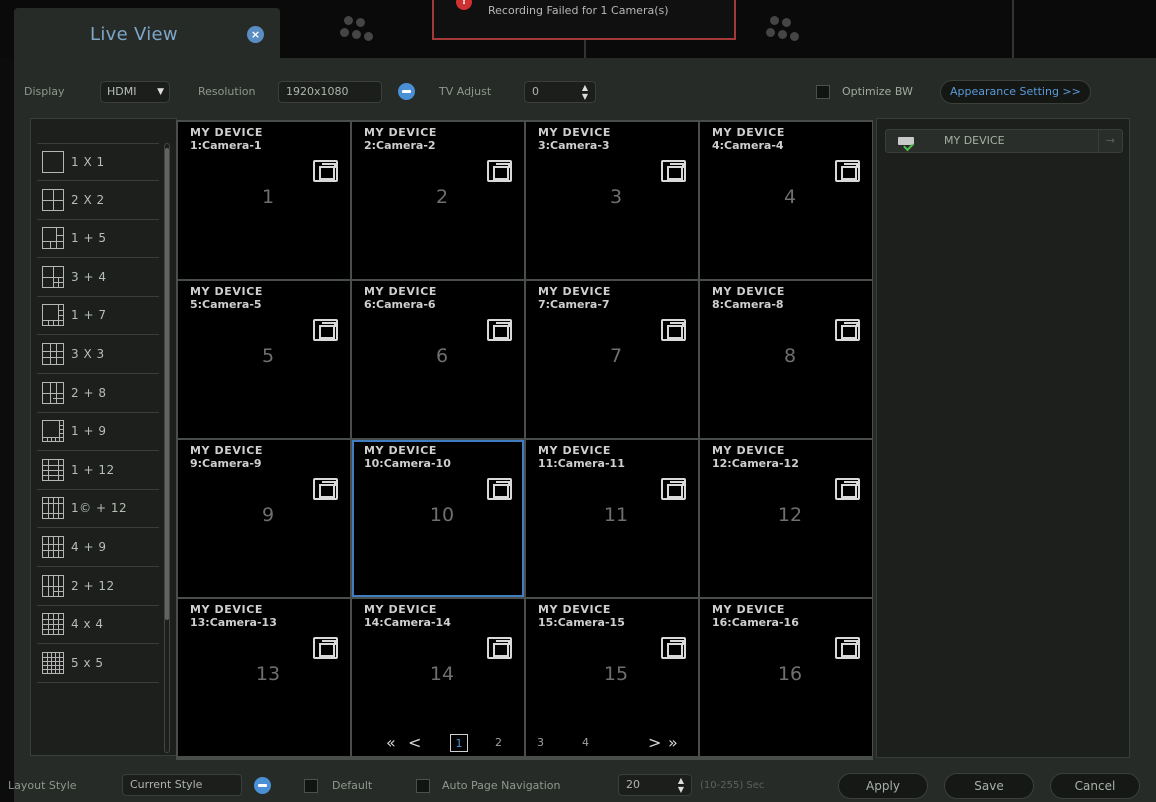 This screenshot has width=1156, height=802. Describe the element at coordinates (53, 392) in the screenshot. I see `layout-2p8-icon` at that location.